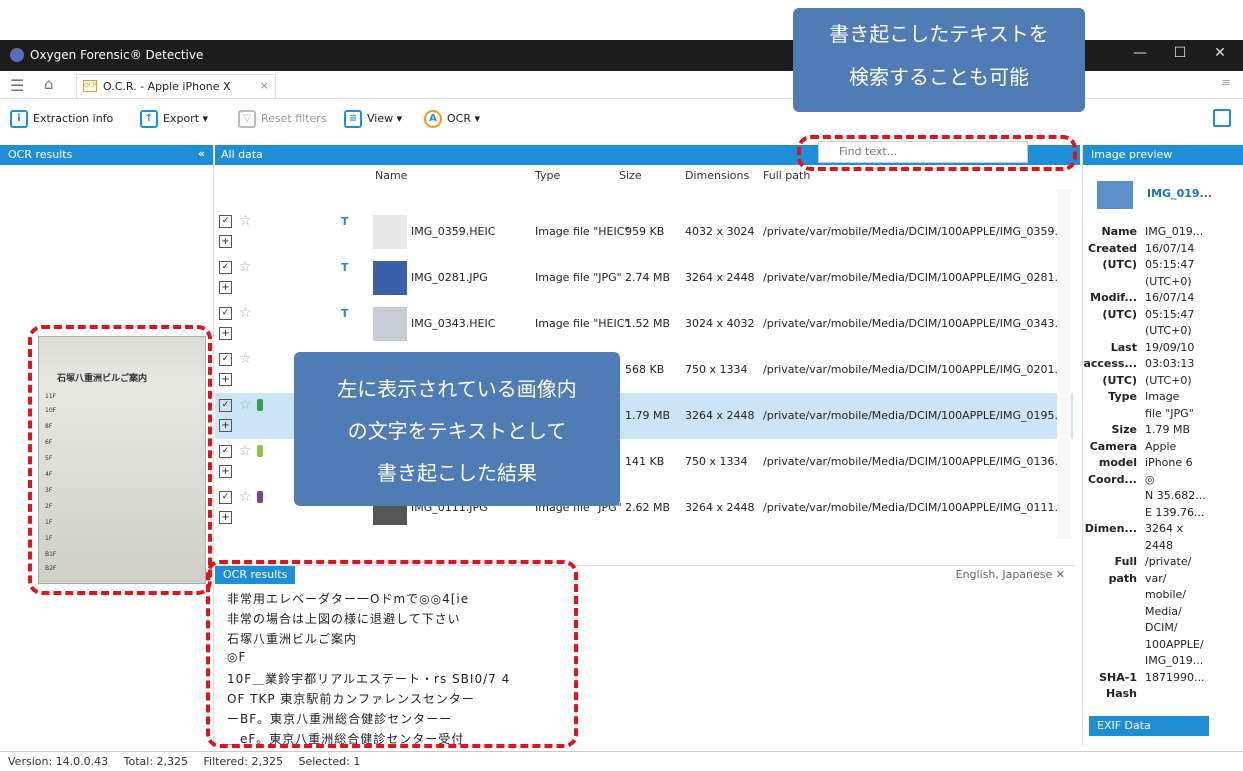 This screenshot has width=1243, height=771. Describe the element at coordinates (645, 461) in the screenshot. I see `cell-size: 141 KB` at that location.